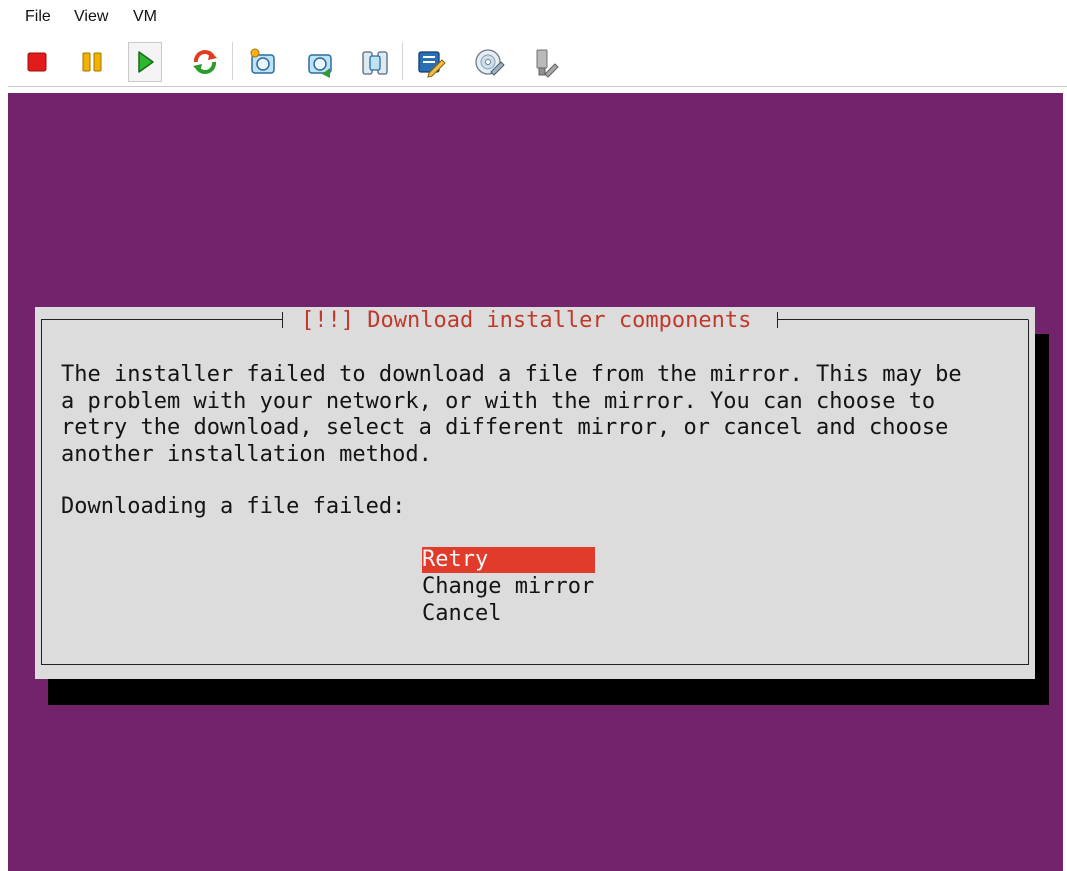  I want to click on option-change-mirror: Change mirror, so click(508, 587).